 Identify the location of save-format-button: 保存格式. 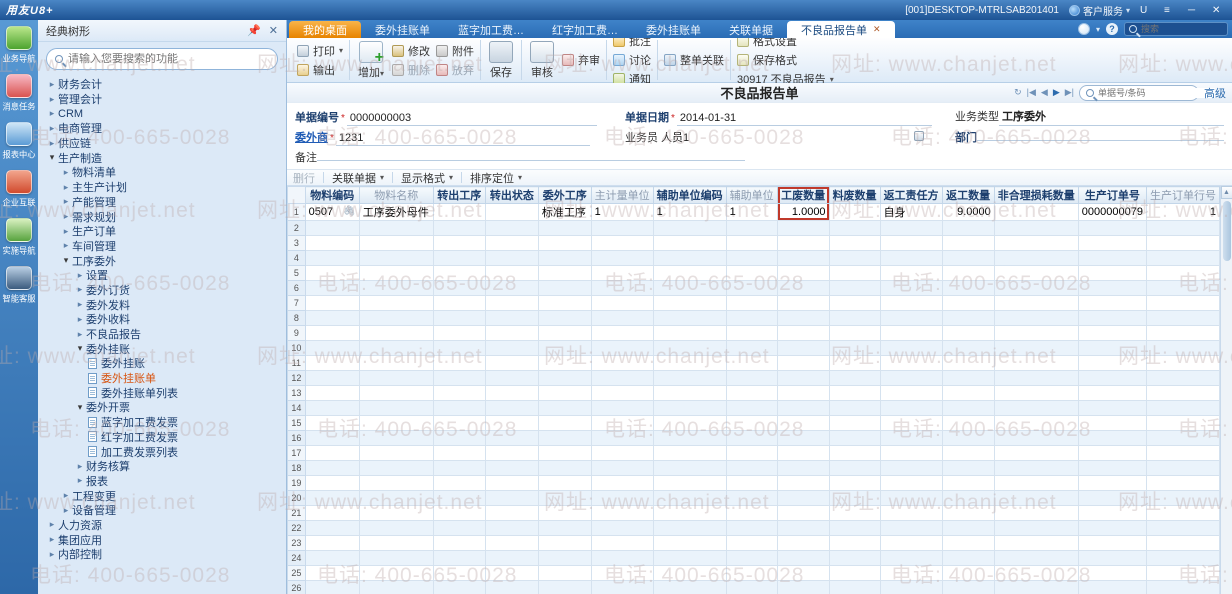
(785, 60).